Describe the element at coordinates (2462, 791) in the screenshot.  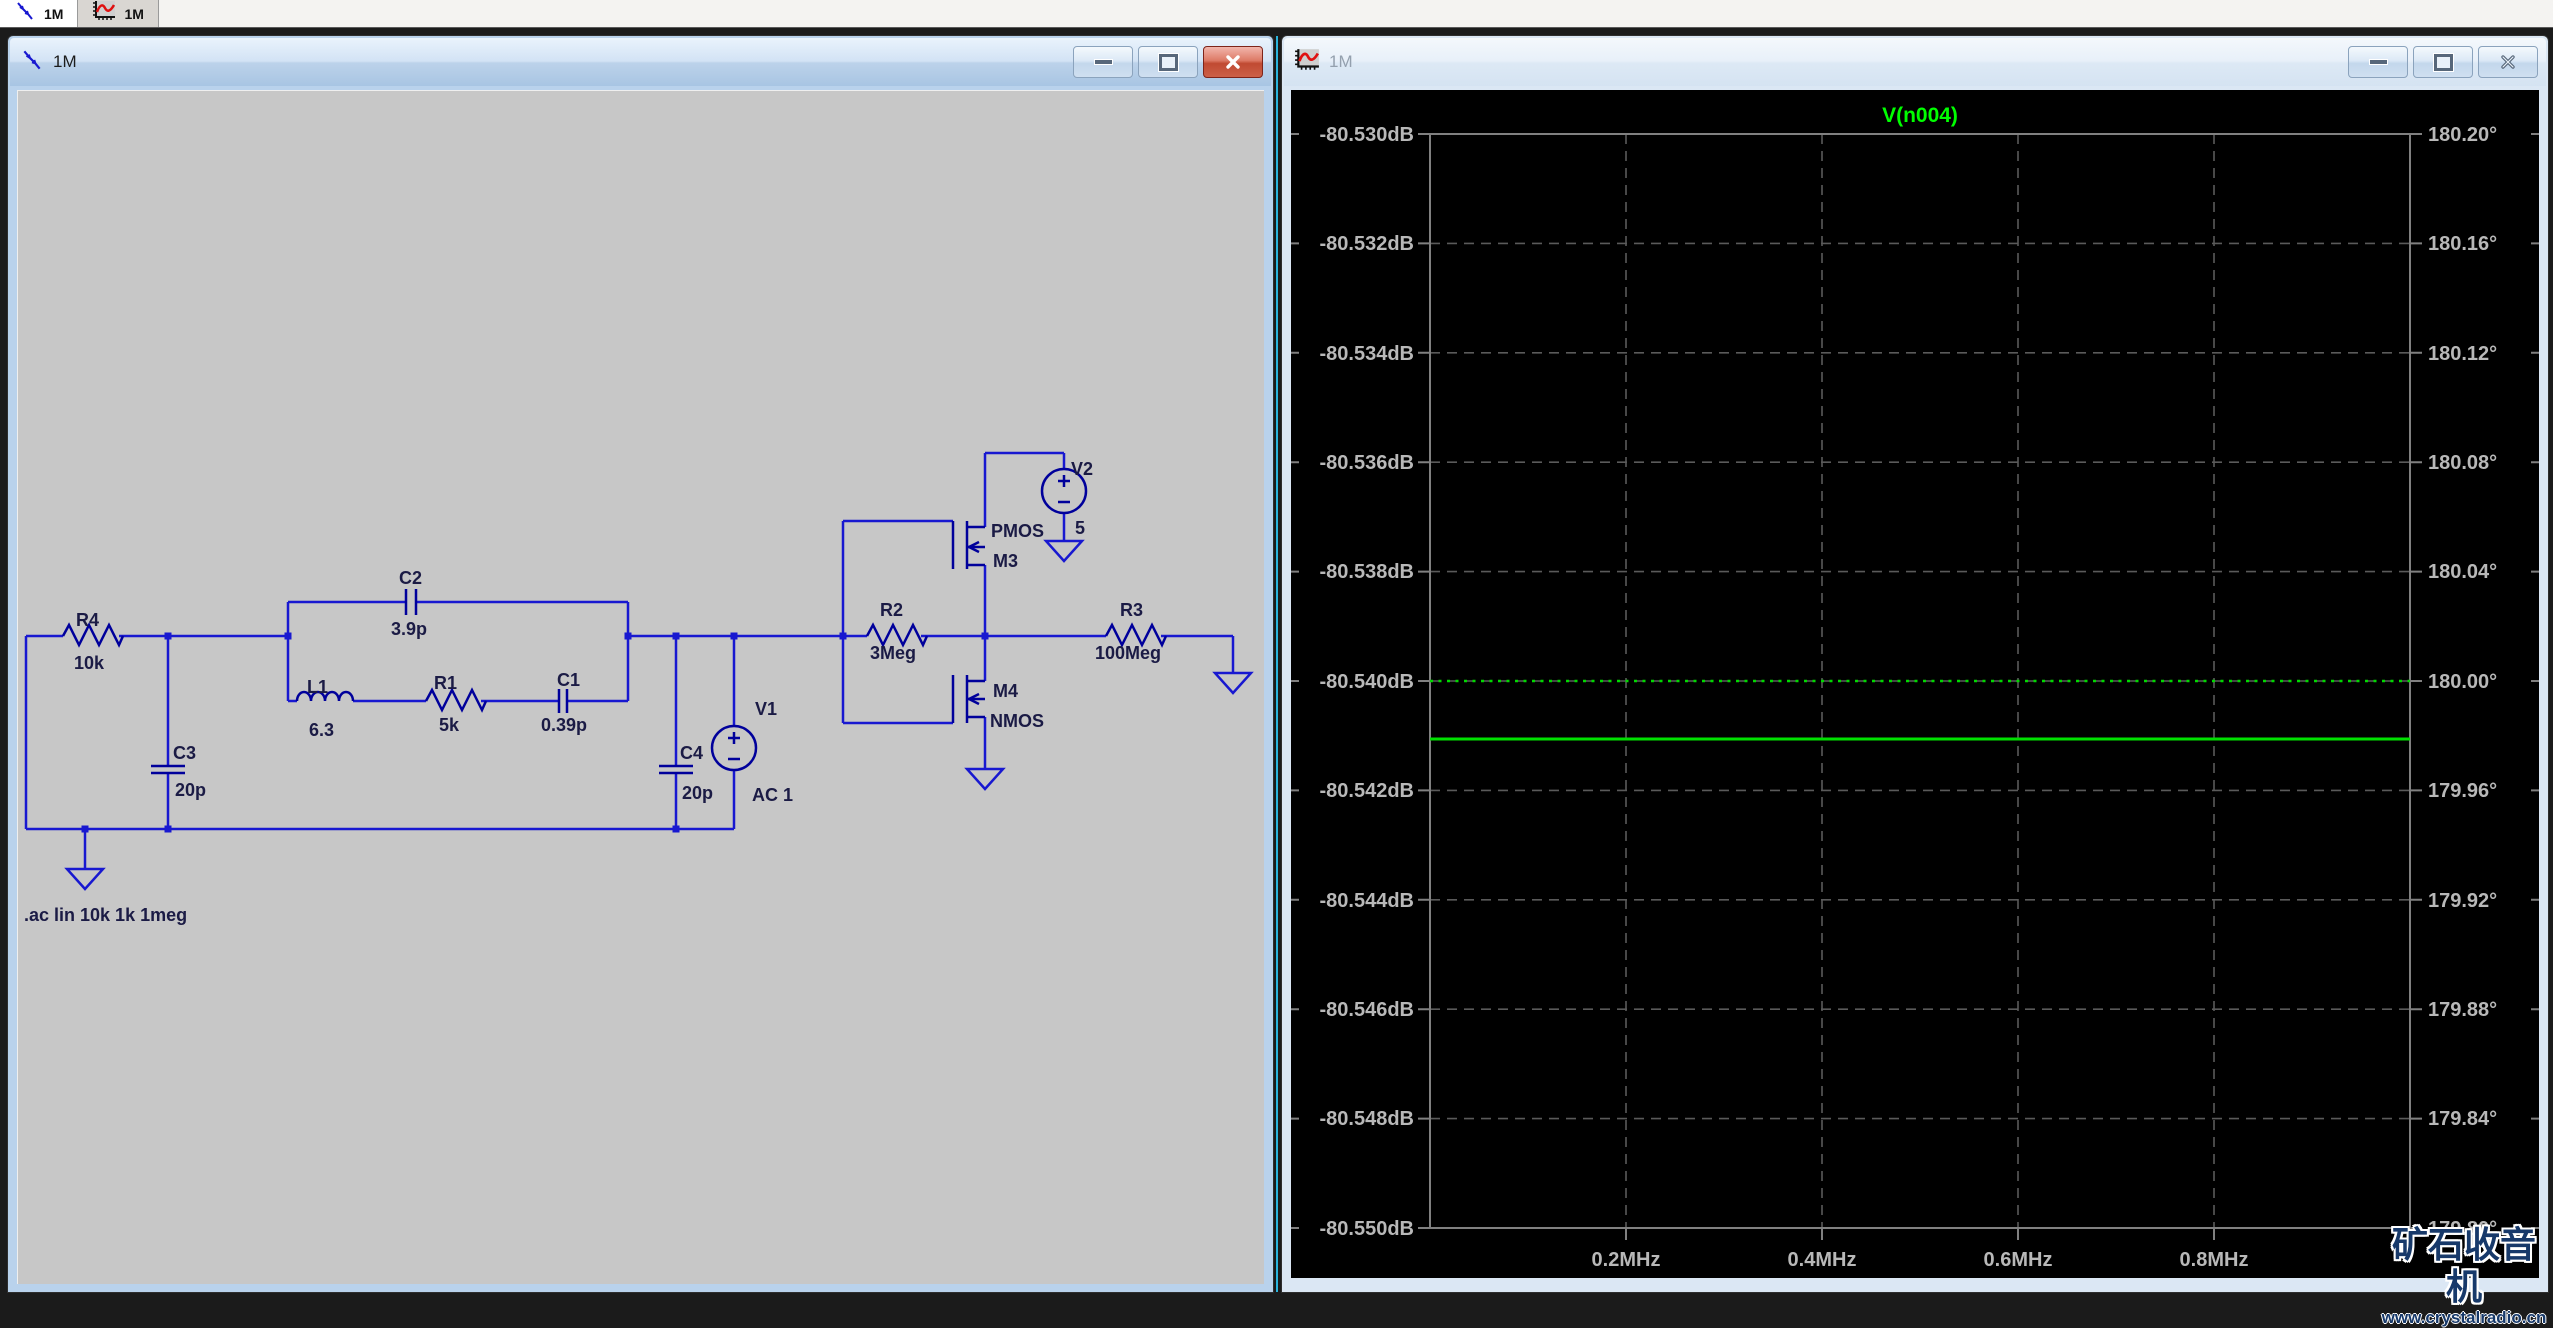
I see `y-right-tick: 179.96°` at that location.